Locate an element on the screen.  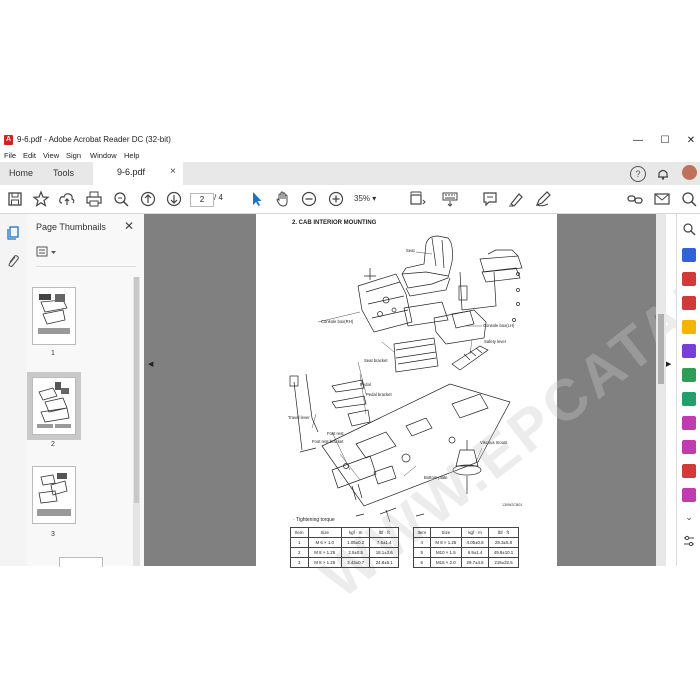
hand-tool-icon is located at coordinates (283, 199).